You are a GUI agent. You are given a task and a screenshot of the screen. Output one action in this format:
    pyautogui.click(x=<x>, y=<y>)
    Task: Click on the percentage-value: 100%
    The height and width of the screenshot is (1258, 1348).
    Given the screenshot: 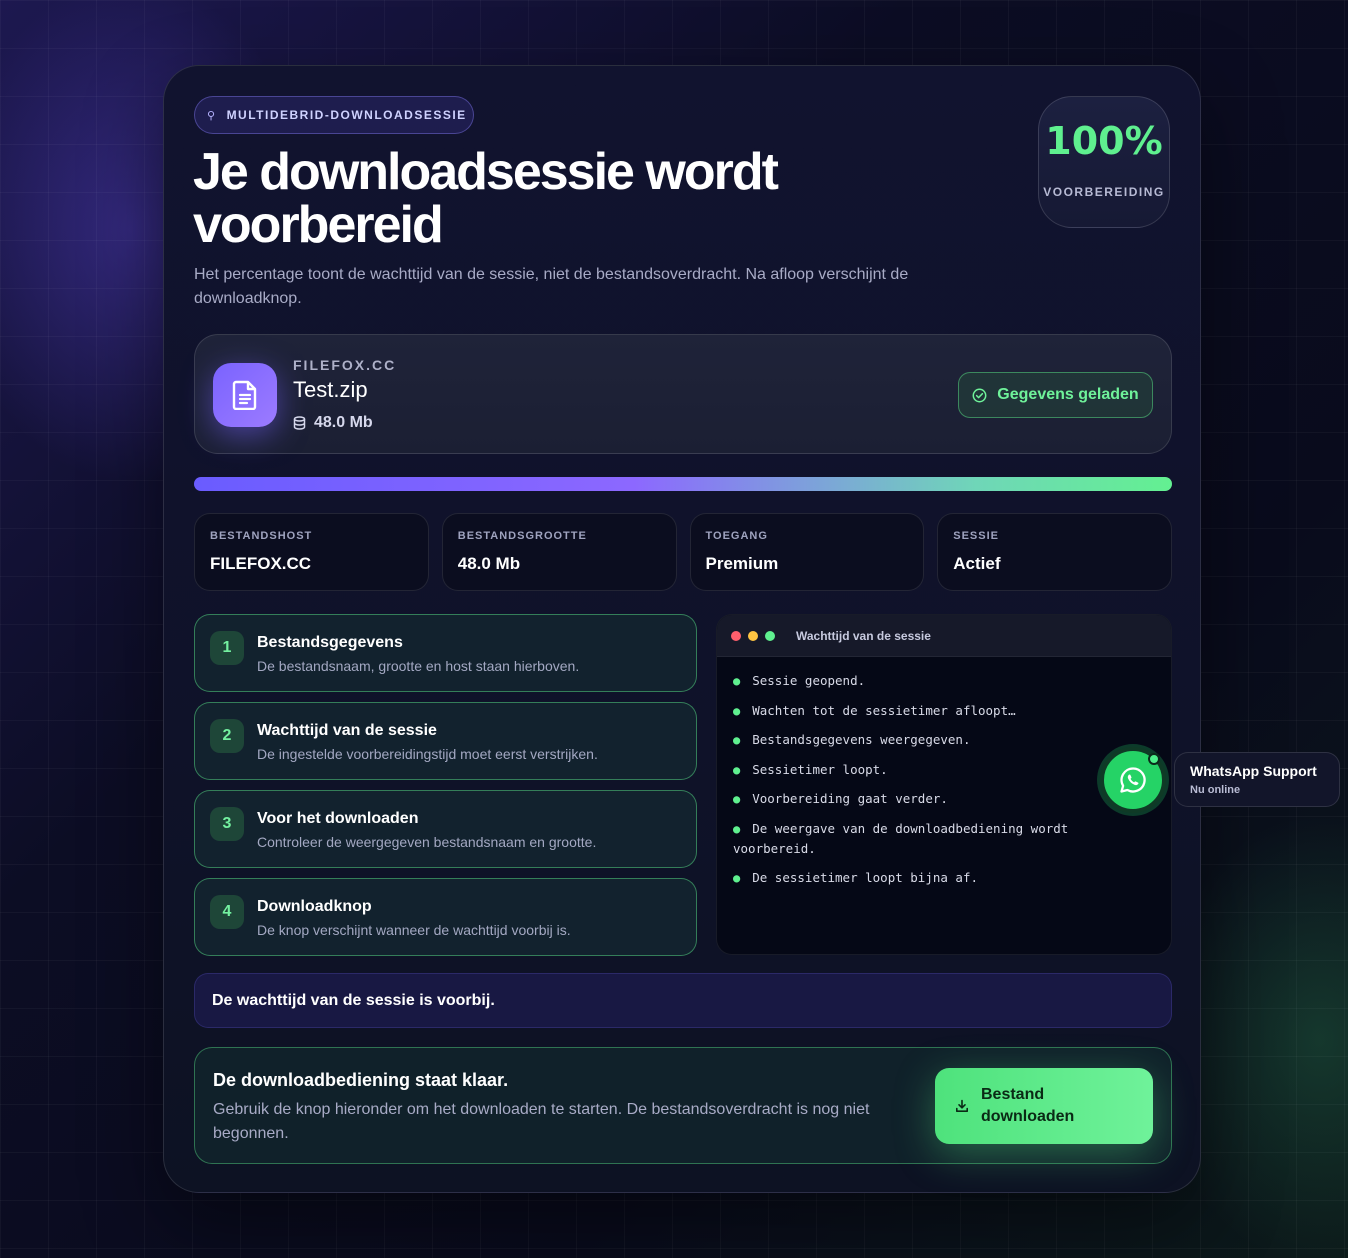 What is the action you would take?
    pyautogui.click(x=1104, y=141)
    